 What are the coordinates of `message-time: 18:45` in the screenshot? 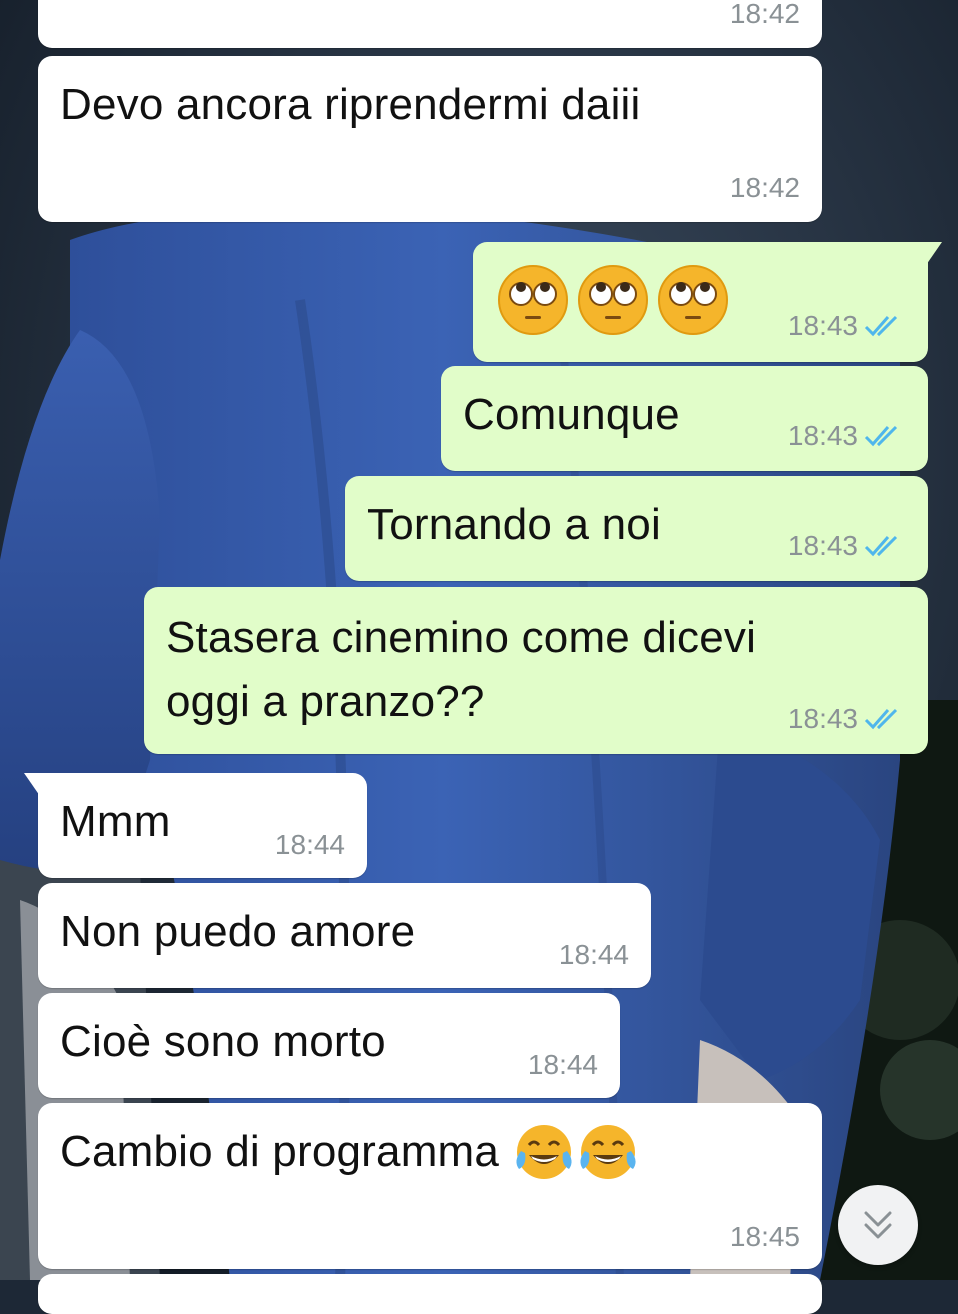 It's located at (764, 1236).